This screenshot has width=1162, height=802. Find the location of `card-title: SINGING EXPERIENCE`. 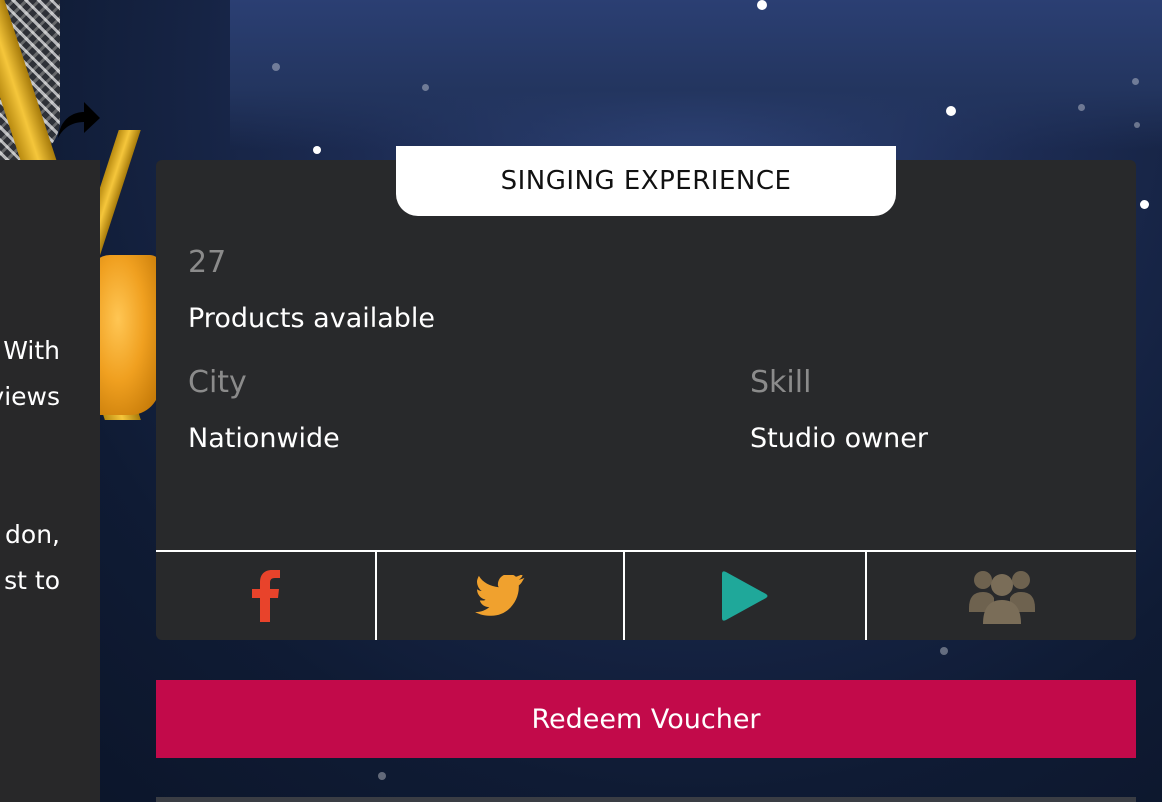

card-title: SINGING EXPERIENCE is located at coordinates (646, 181).